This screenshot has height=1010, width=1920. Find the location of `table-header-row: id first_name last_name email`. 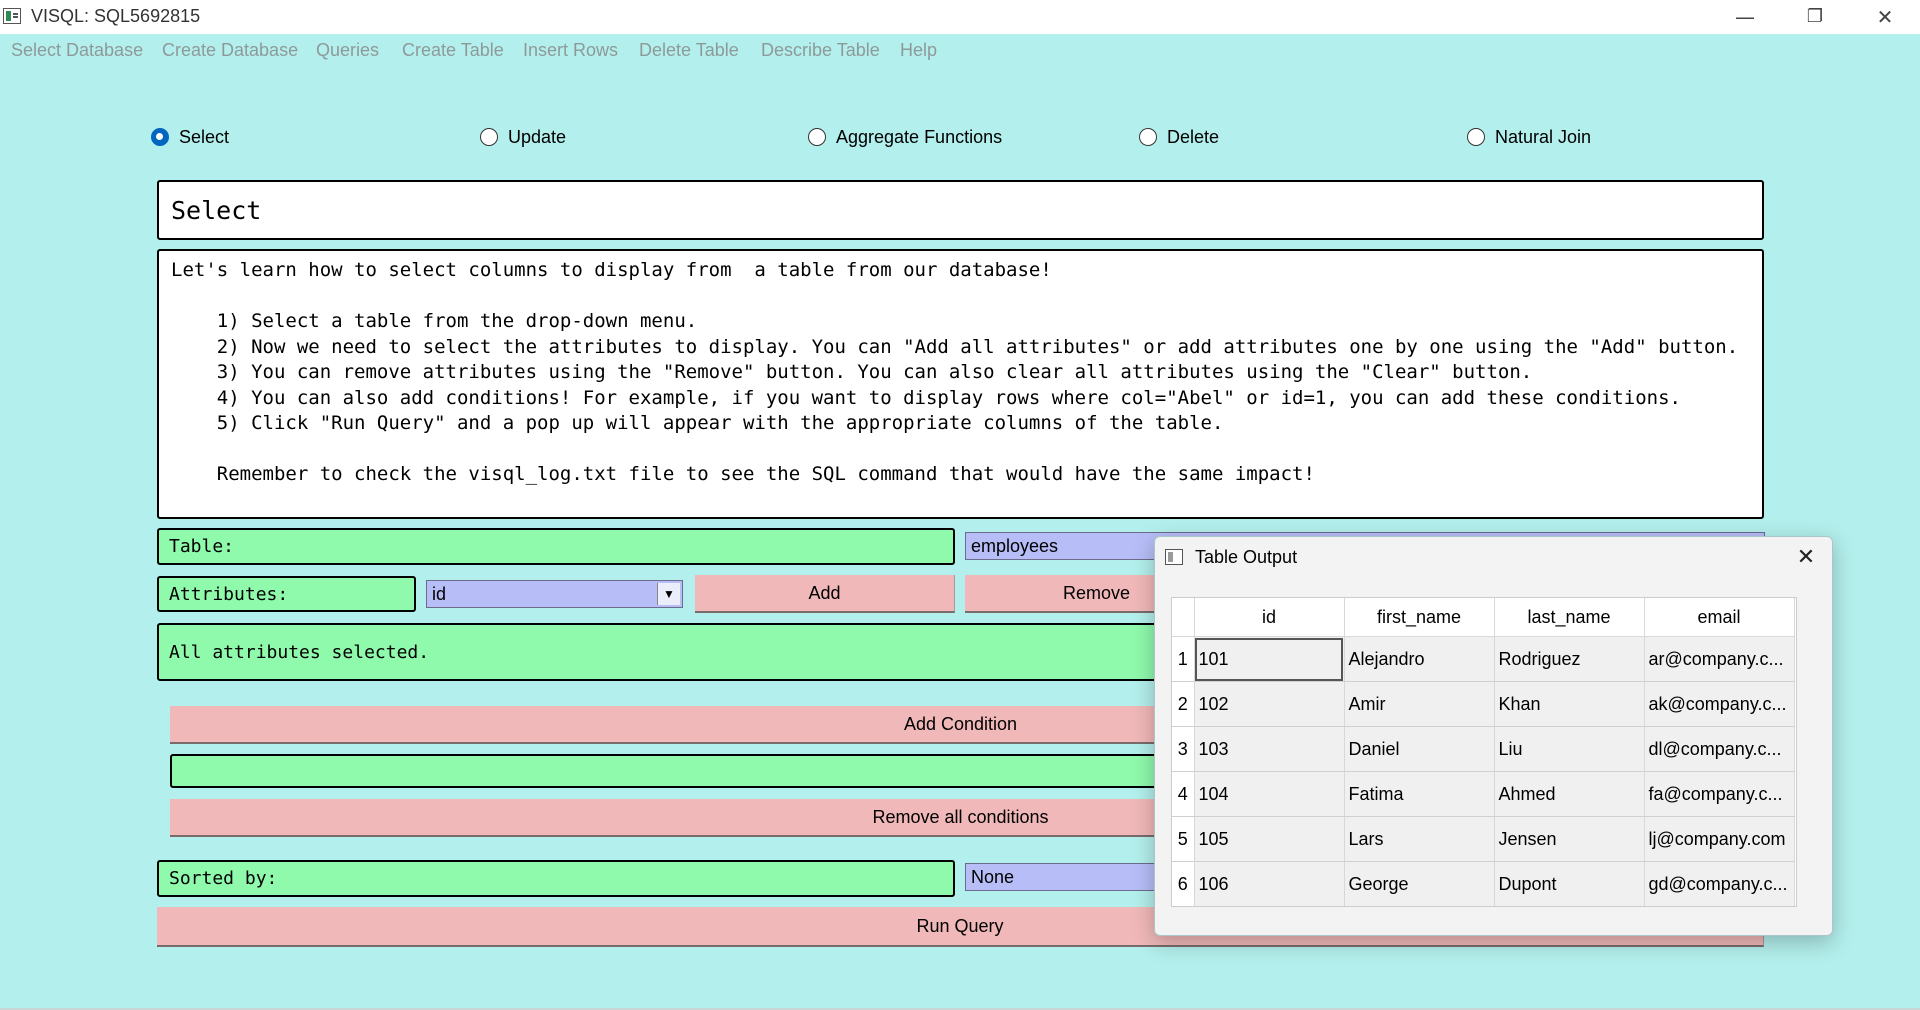

table-header-row: id first_name last_name email is located at coordinates (1483, 617).